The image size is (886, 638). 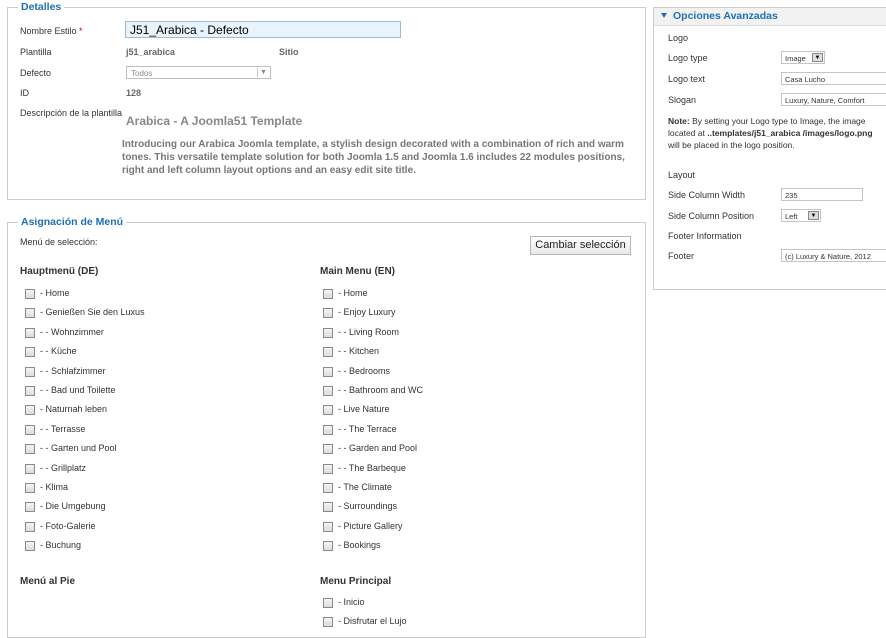 What do you see at coordinates (189, 30) in the screenshot?
I see `style-name-value: J51_Arabica - Defecto` at bounding box center [189, 30].